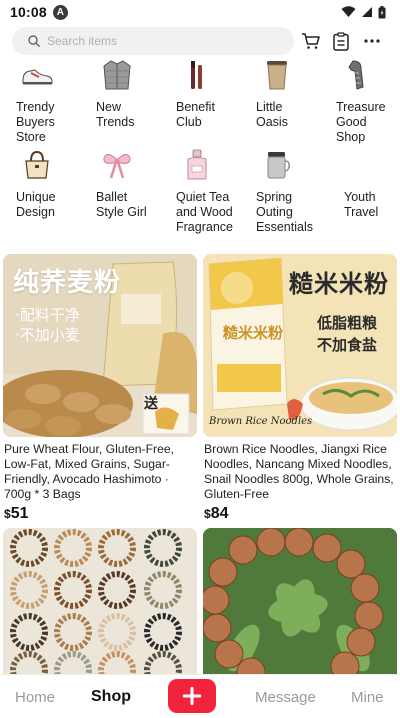  What do you see at coordinates (357, 165) in the screenshot?
I see `category-image-placeholder` at bounding box center [357, 165].